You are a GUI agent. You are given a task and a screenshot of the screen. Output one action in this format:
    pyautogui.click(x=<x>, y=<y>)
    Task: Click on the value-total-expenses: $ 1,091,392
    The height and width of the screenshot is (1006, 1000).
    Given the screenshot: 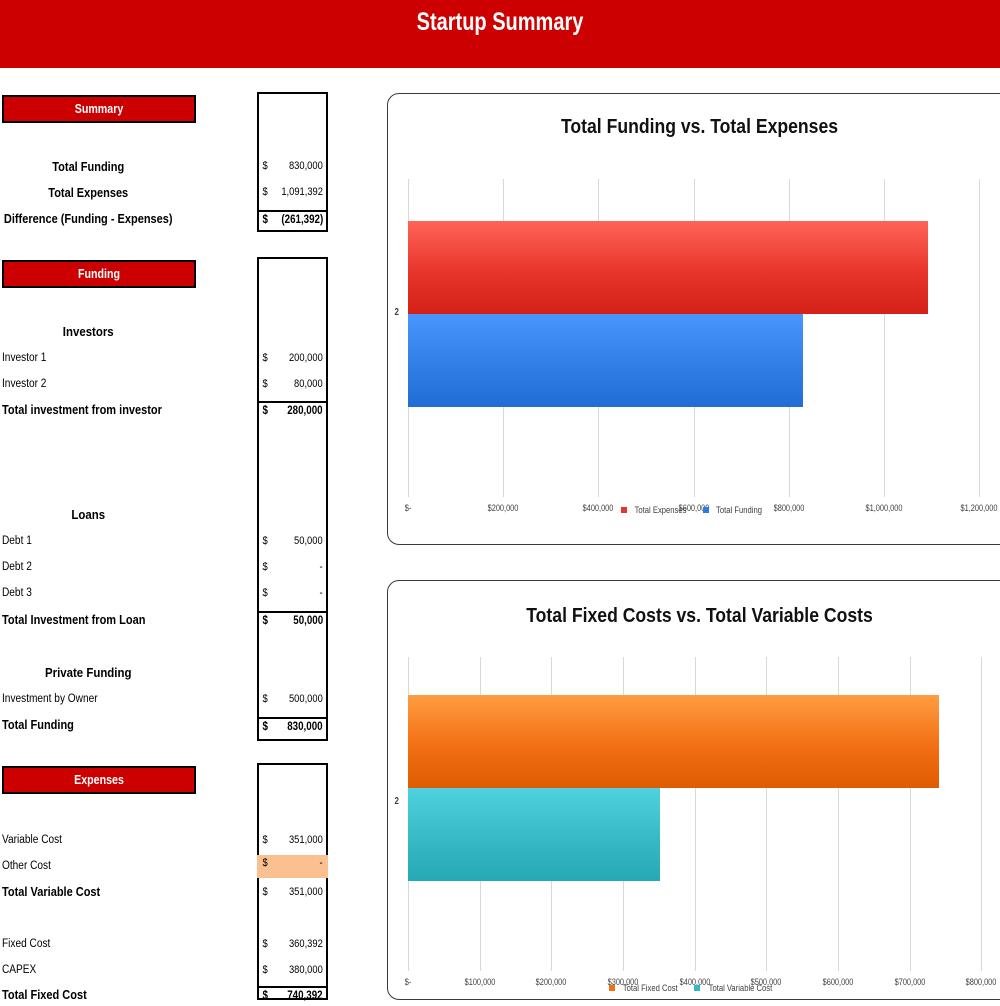 What is the action you would take?
    pyautogui.click(x=292, y=192)
    